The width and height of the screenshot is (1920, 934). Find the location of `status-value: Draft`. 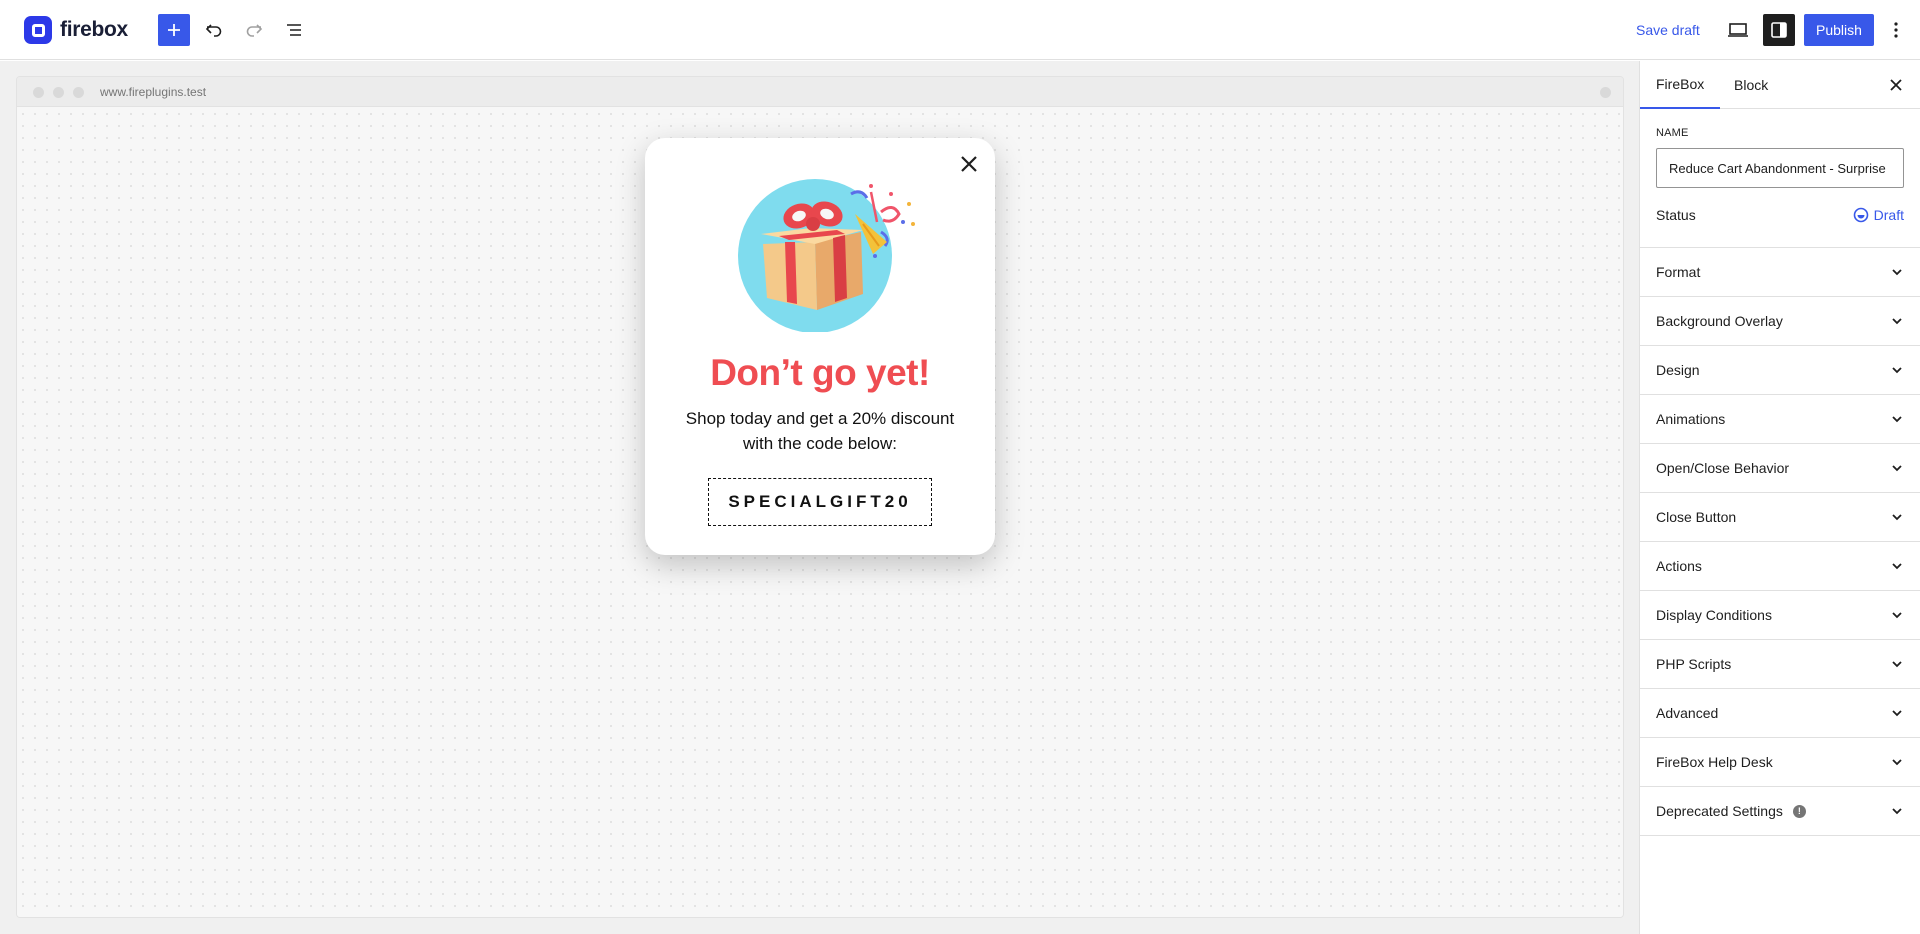

status-value: Draft is located at coordinates (1888, 215).